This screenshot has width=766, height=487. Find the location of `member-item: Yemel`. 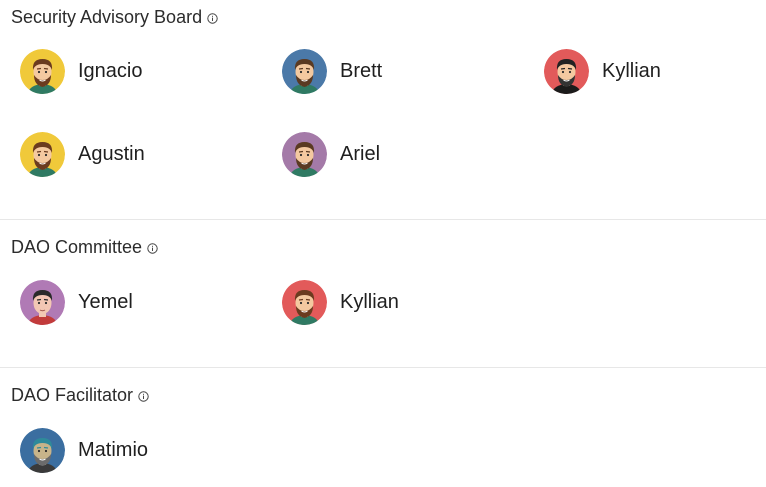

member-item: Yemel is located at coordinates (76, 302).